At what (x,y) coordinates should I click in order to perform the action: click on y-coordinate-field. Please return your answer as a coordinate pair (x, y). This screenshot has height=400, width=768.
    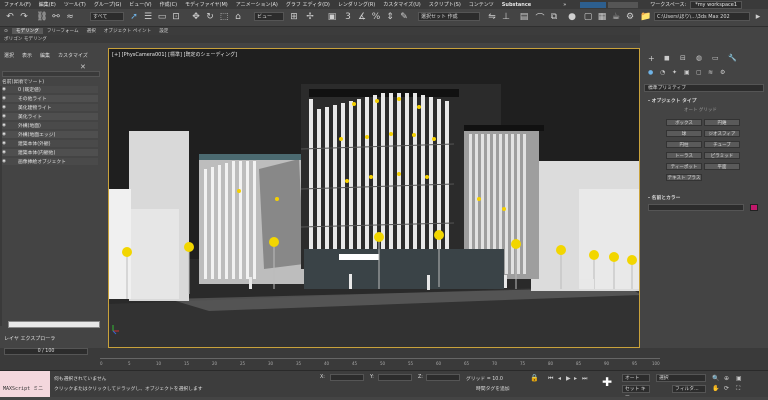
    Looking at the image, I should click on (395, 377).